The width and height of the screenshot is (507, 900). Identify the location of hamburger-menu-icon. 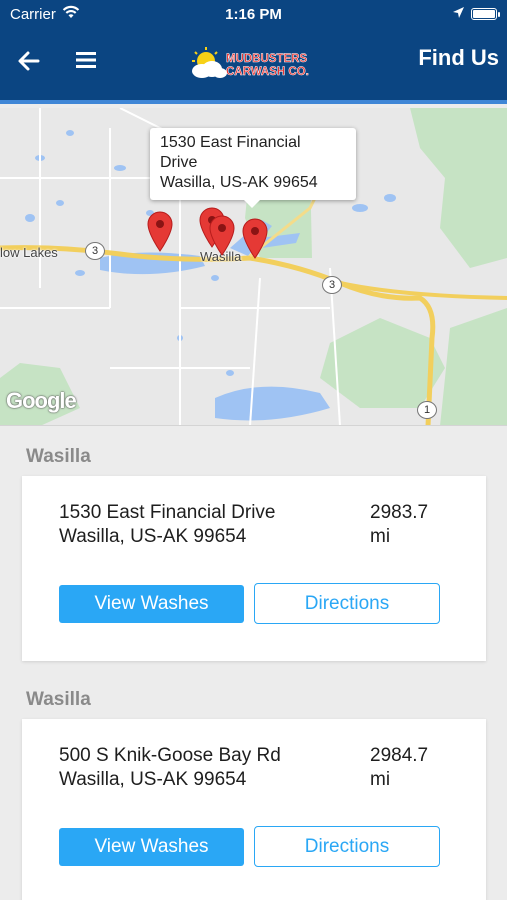
(86, 60).